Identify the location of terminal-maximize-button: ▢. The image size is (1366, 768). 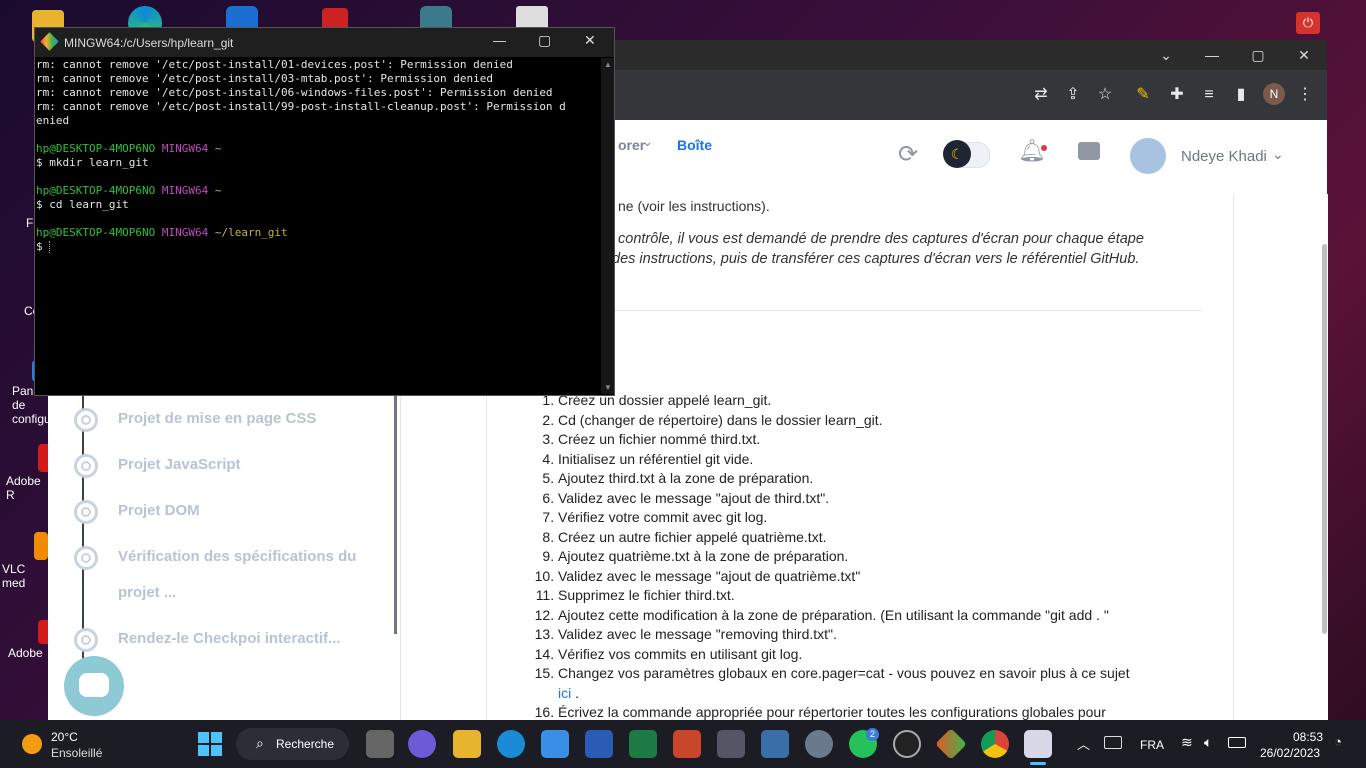
(544, 40).